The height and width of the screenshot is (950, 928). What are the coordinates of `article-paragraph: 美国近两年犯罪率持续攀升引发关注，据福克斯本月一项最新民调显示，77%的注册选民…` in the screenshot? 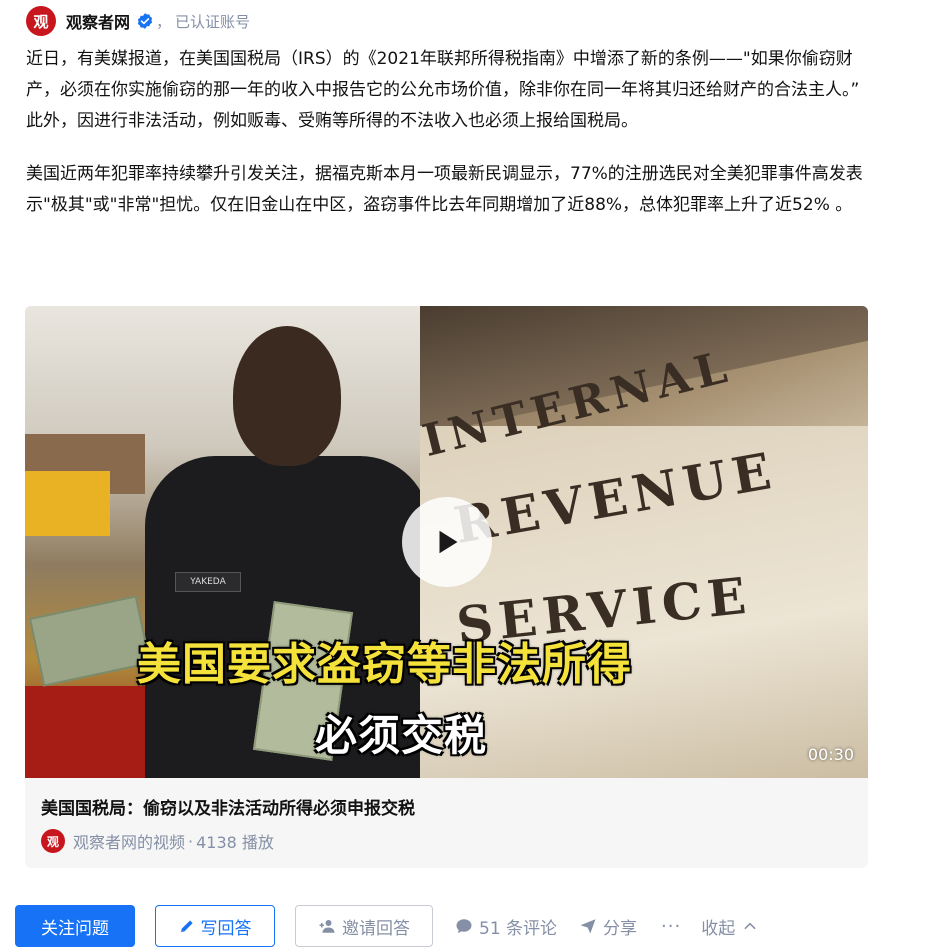 It's located at (444, 189).